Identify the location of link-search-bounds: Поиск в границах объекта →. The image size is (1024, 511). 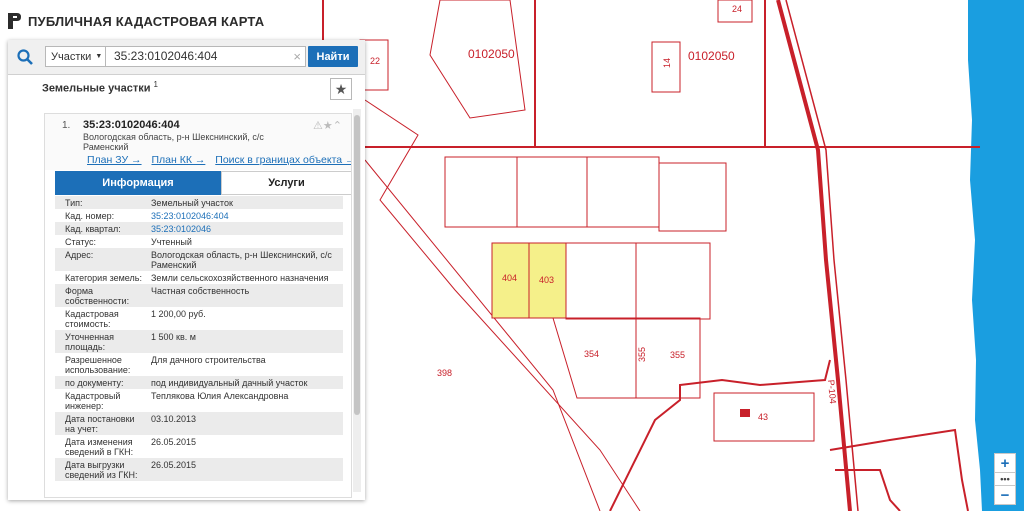
(283, 160).